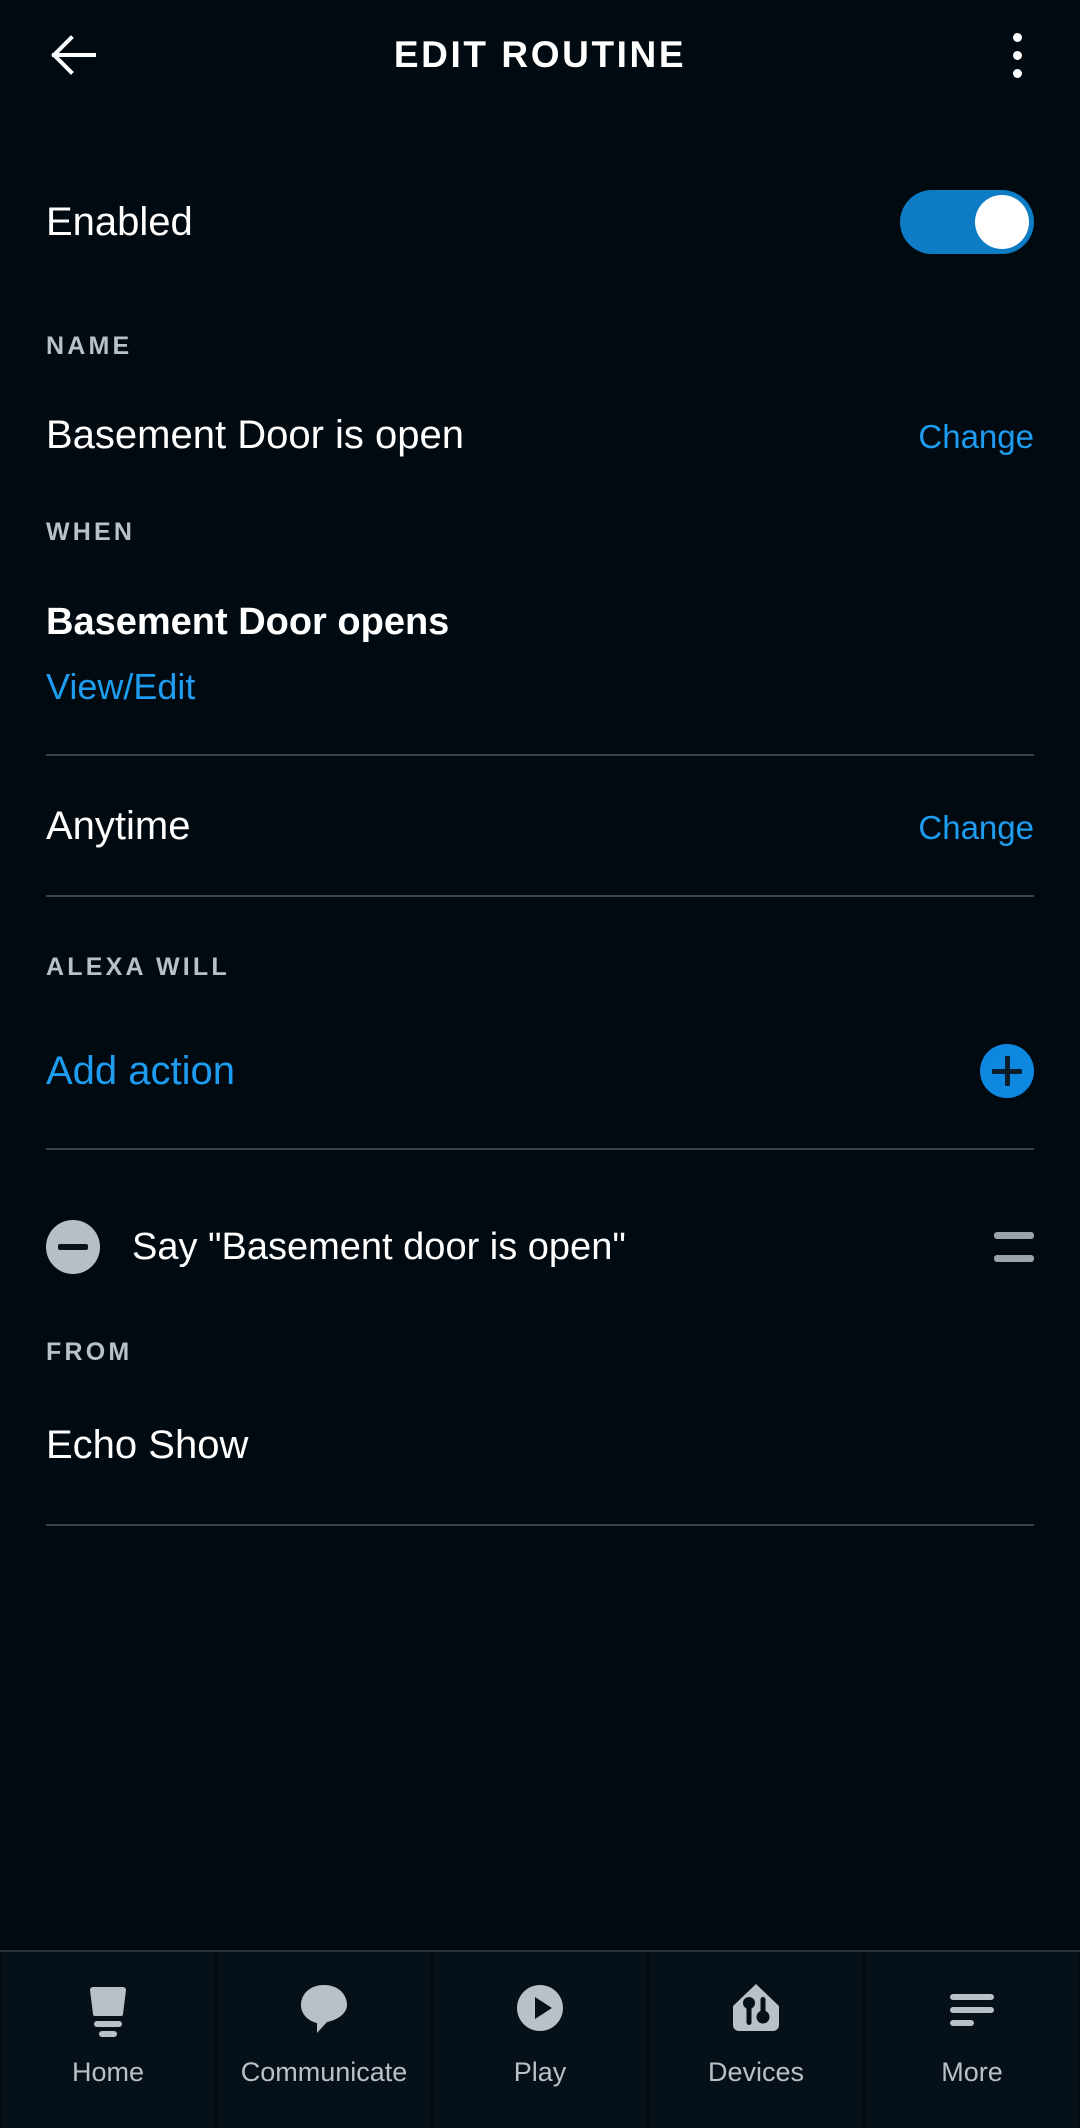 This screenshot has height=2128, width=1080. Describe the element at coordinates (1002, 222) in the screenshot. I see `toggle-knob` at that location.